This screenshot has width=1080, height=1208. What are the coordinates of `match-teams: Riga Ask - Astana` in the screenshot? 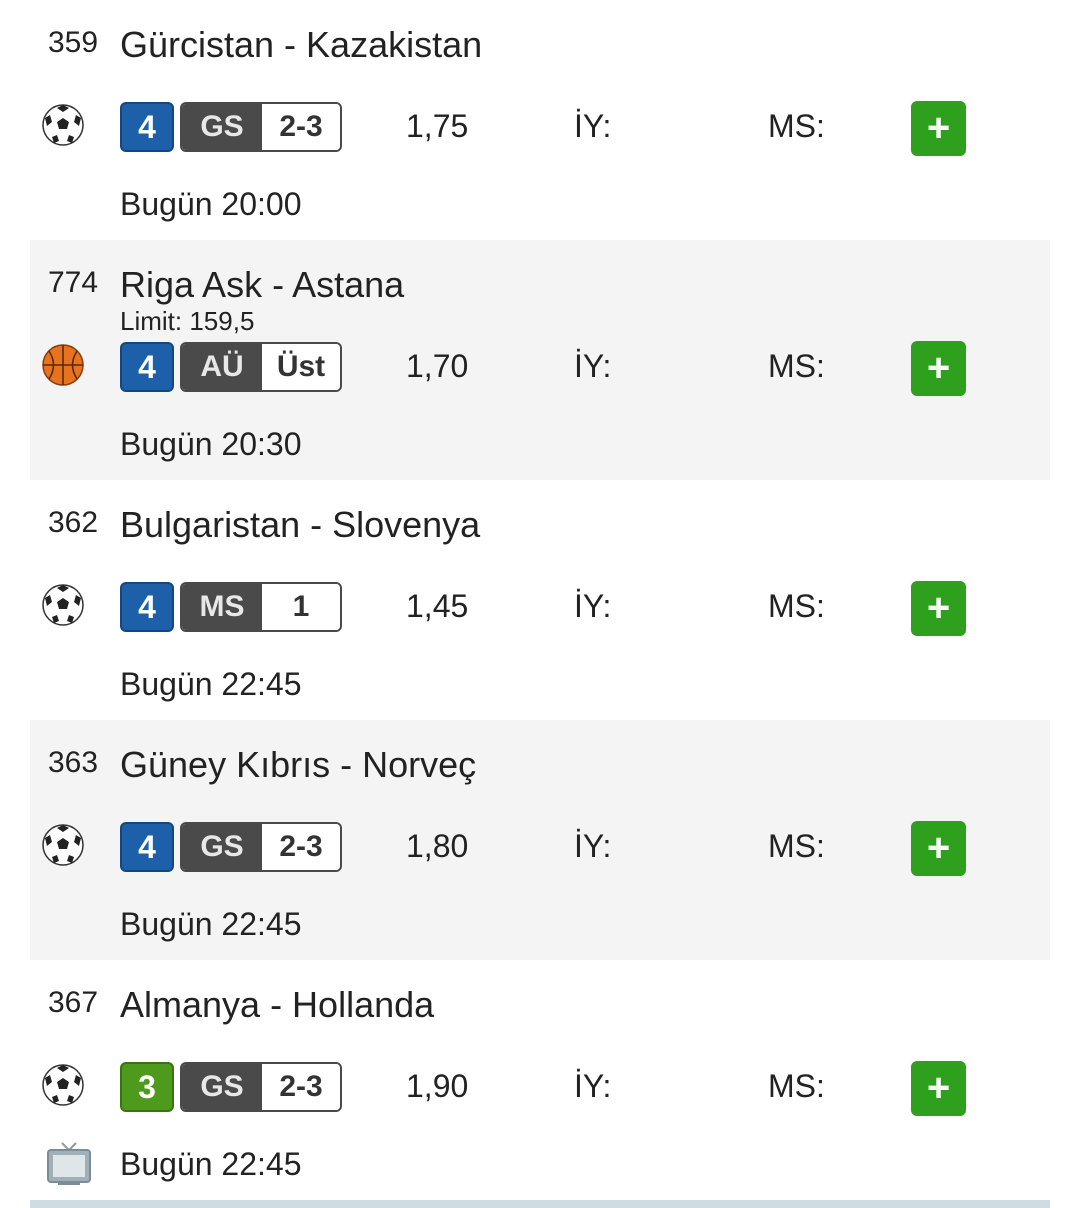 It's located at (262, 285).